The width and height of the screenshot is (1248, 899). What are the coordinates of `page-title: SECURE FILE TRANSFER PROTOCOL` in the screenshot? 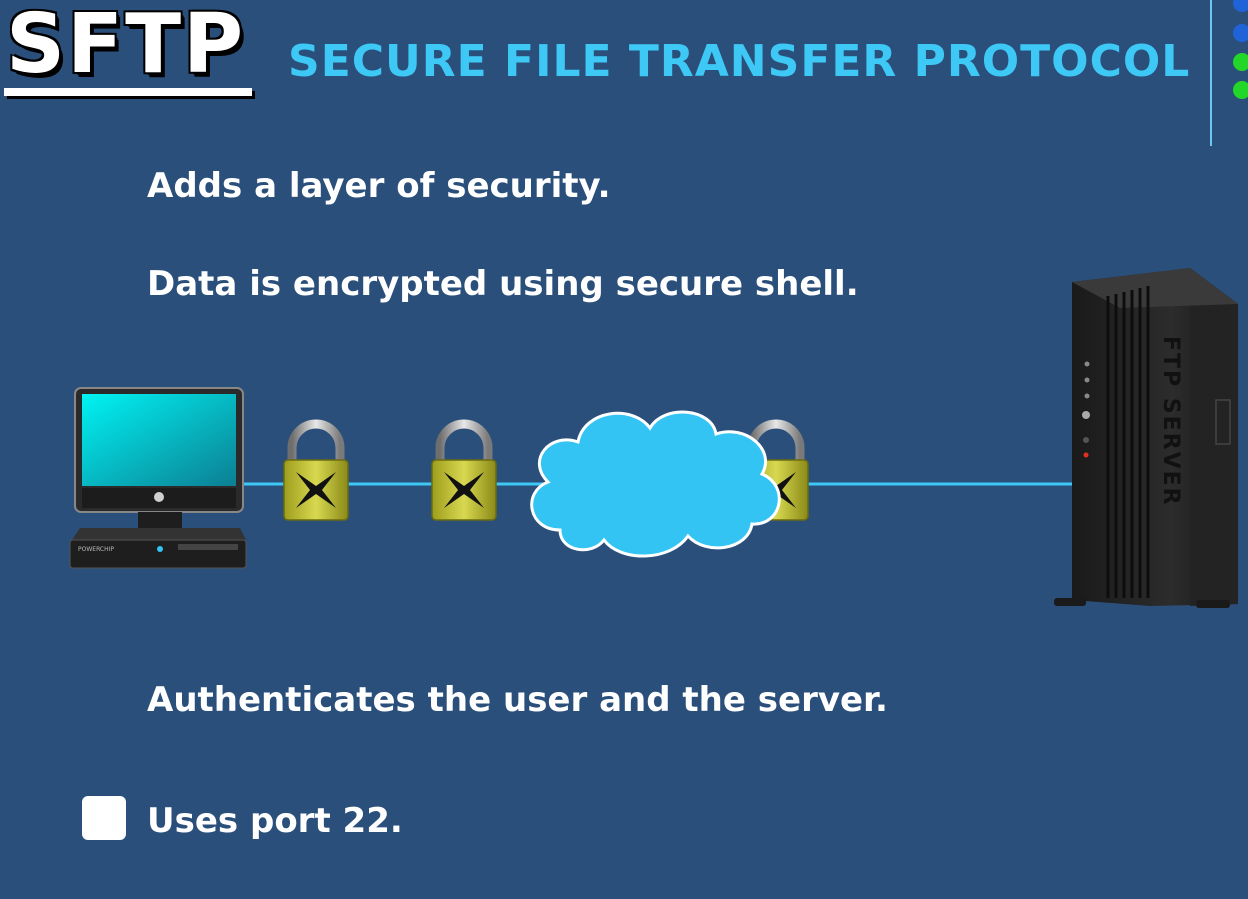 It's located at (739, 61).